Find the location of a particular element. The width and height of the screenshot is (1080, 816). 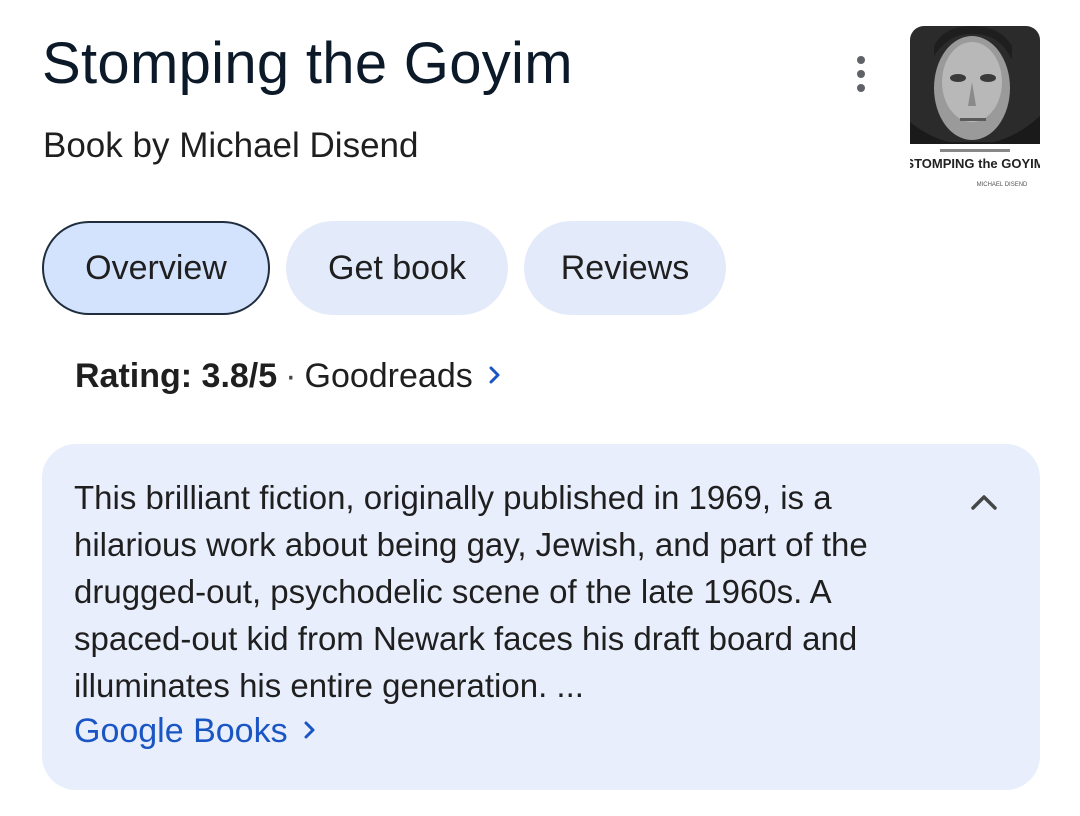

book-title: Stomping the Goyim is located at coordinates (307, 63).